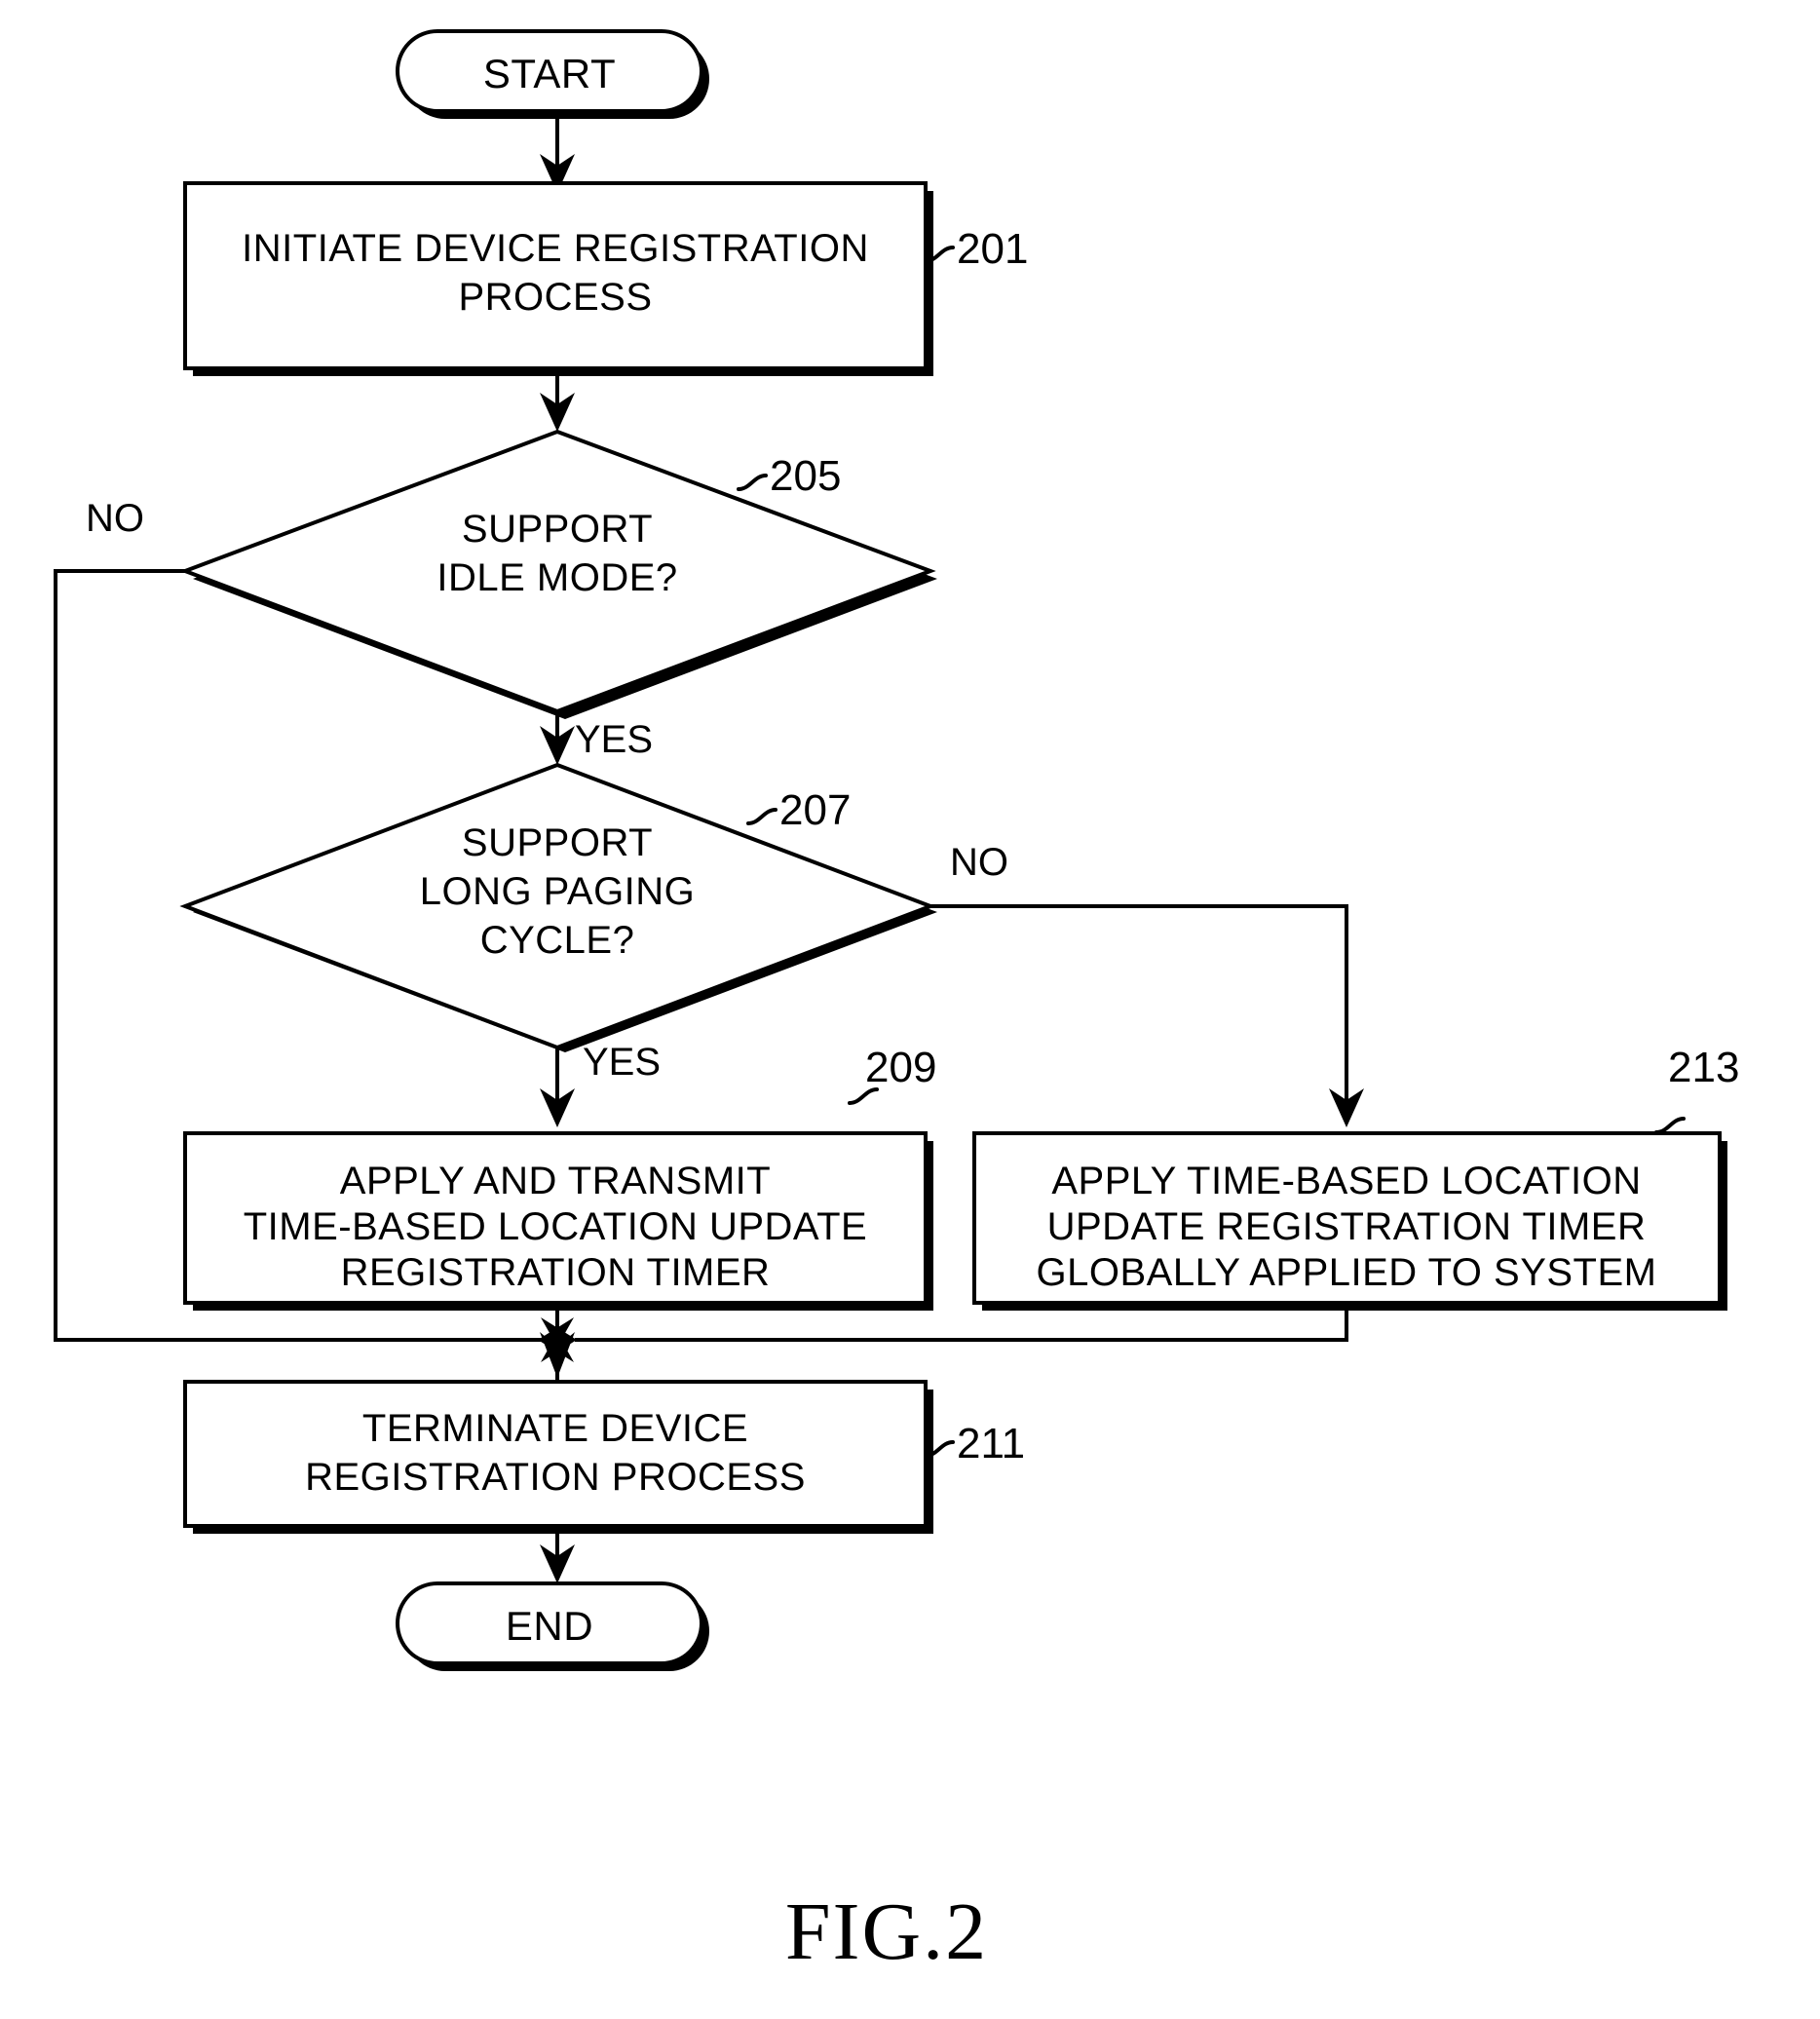  I want to click on ref-213-number: 213, so click(1703, 1067).